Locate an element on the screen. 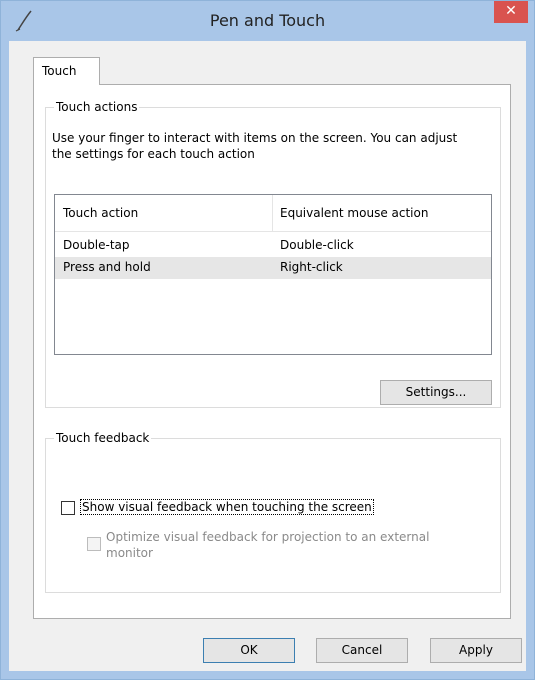 The height and width of the screenshot is (680, 535). cell-touch-action: Double-tap is located at coordinates (96, 245).